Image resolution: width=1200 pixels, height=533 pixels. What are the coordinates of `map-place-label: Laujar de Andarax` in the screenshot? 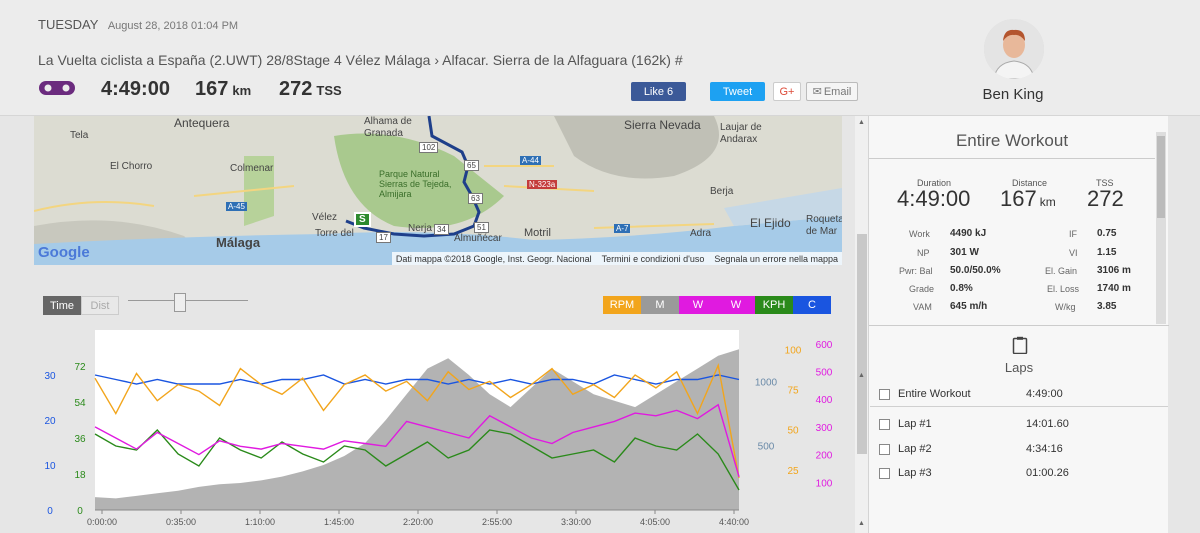 It's located at (741, 133).